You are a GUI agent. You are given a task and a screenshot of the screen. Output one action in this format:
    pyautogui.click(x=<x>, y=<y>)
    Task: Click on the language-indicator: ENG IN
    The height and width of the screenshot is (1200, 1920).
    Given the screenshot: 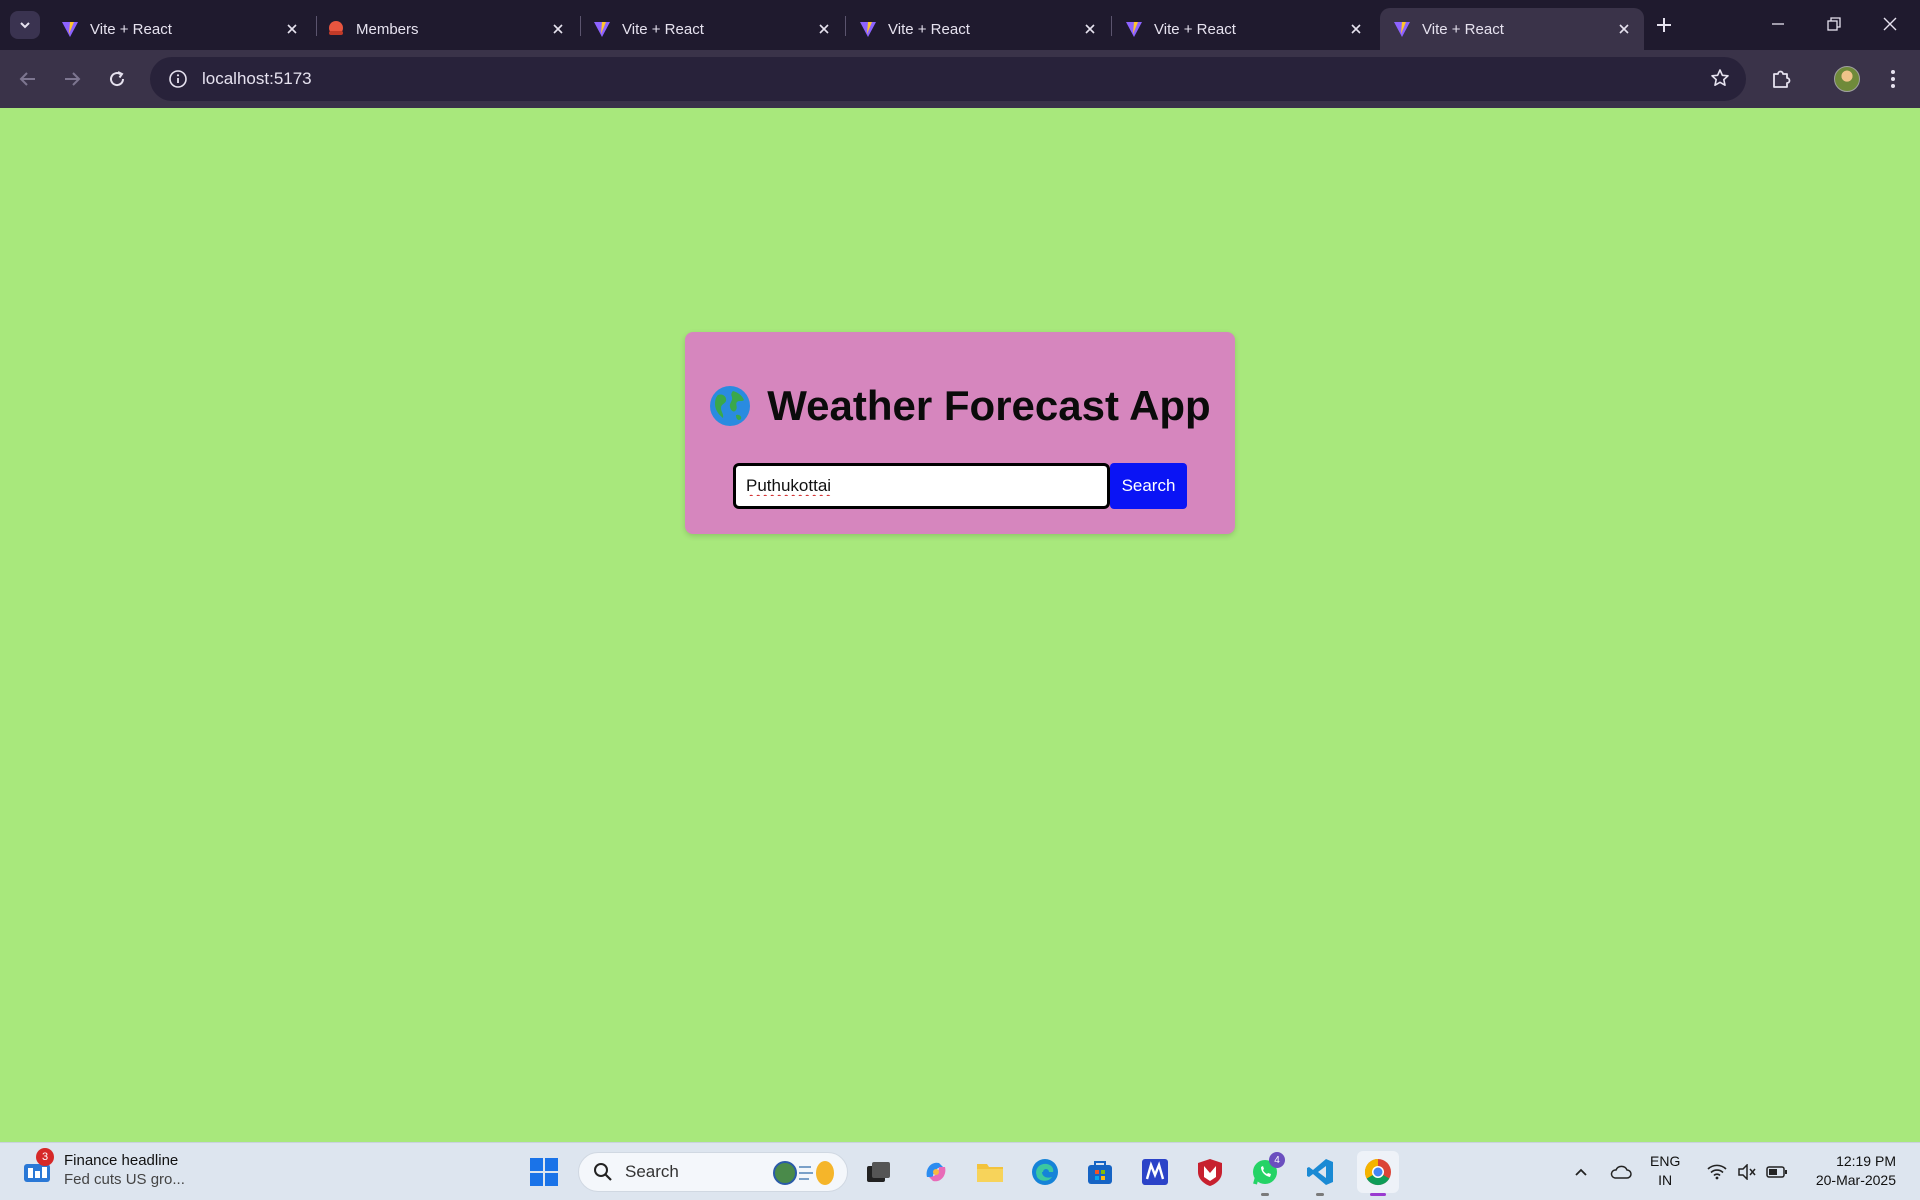 What is the action you would take?
    pyautogui.click(x=1665, y=1171)
    